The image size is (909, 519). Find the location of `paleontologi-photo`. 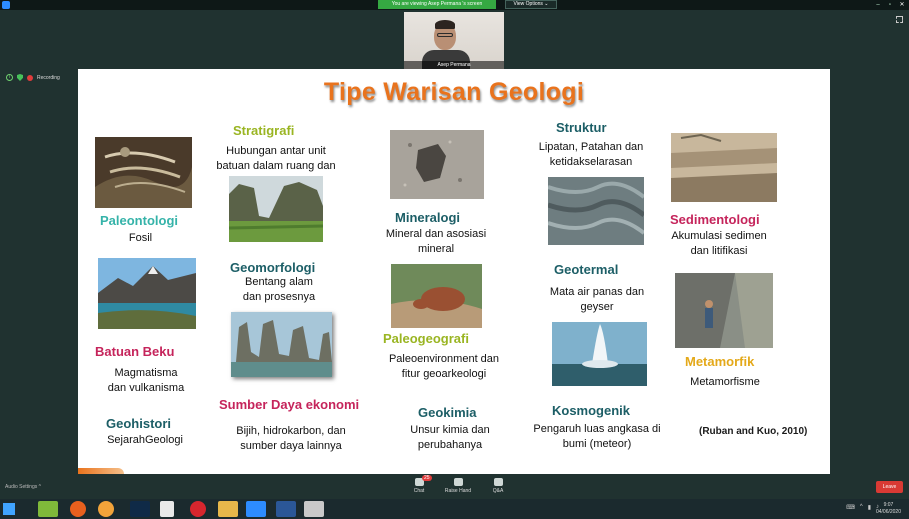

paleontologi-photo is located at coordinates (143, 172).